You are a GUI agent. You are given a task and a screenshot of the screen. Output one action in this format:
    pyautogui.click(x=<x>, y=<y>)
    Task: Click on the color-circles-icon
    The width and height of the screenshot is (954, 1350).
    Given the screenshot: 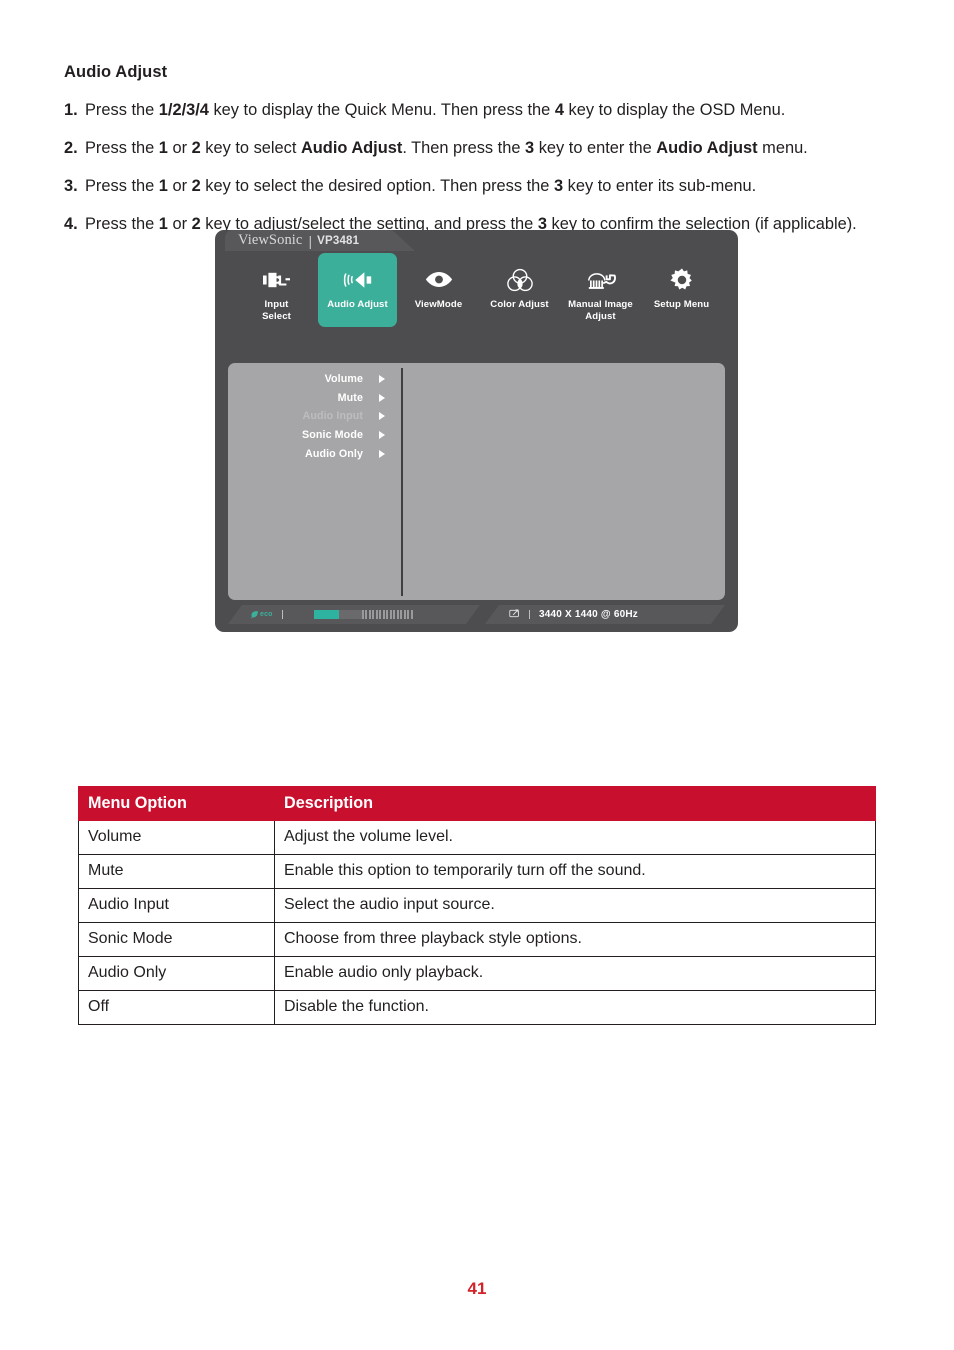 What is the action you would take?
    pyautogui.click(x=519, y=279)
    